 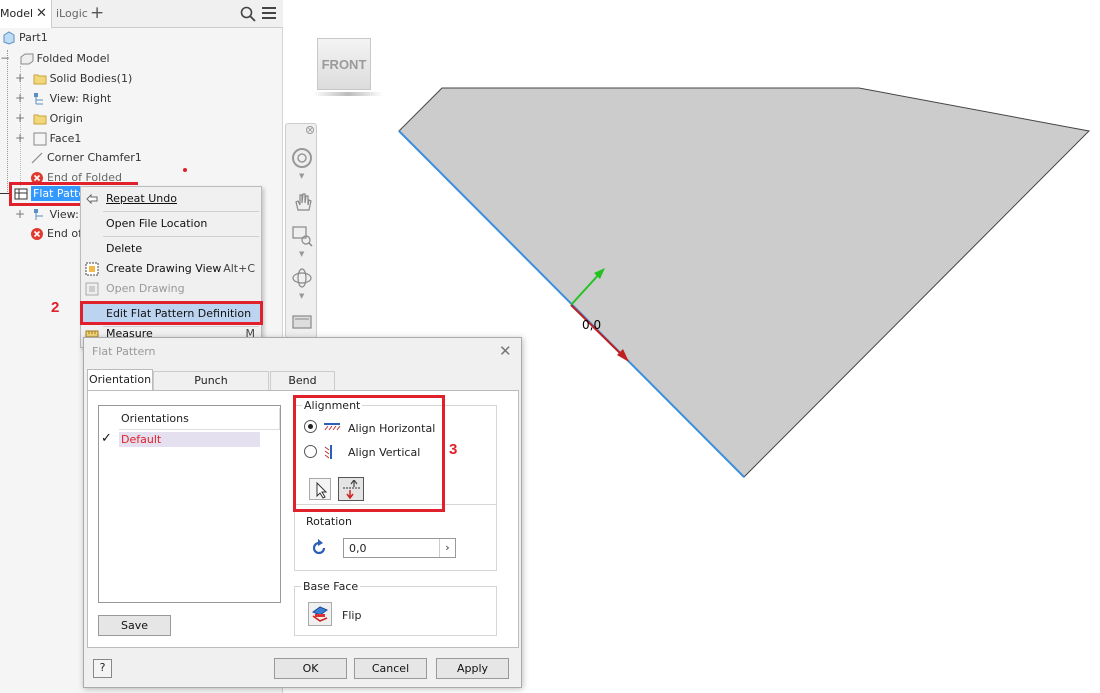 I want to click on menu-item-label: Create Drawing View, so click(x=164, y=268).